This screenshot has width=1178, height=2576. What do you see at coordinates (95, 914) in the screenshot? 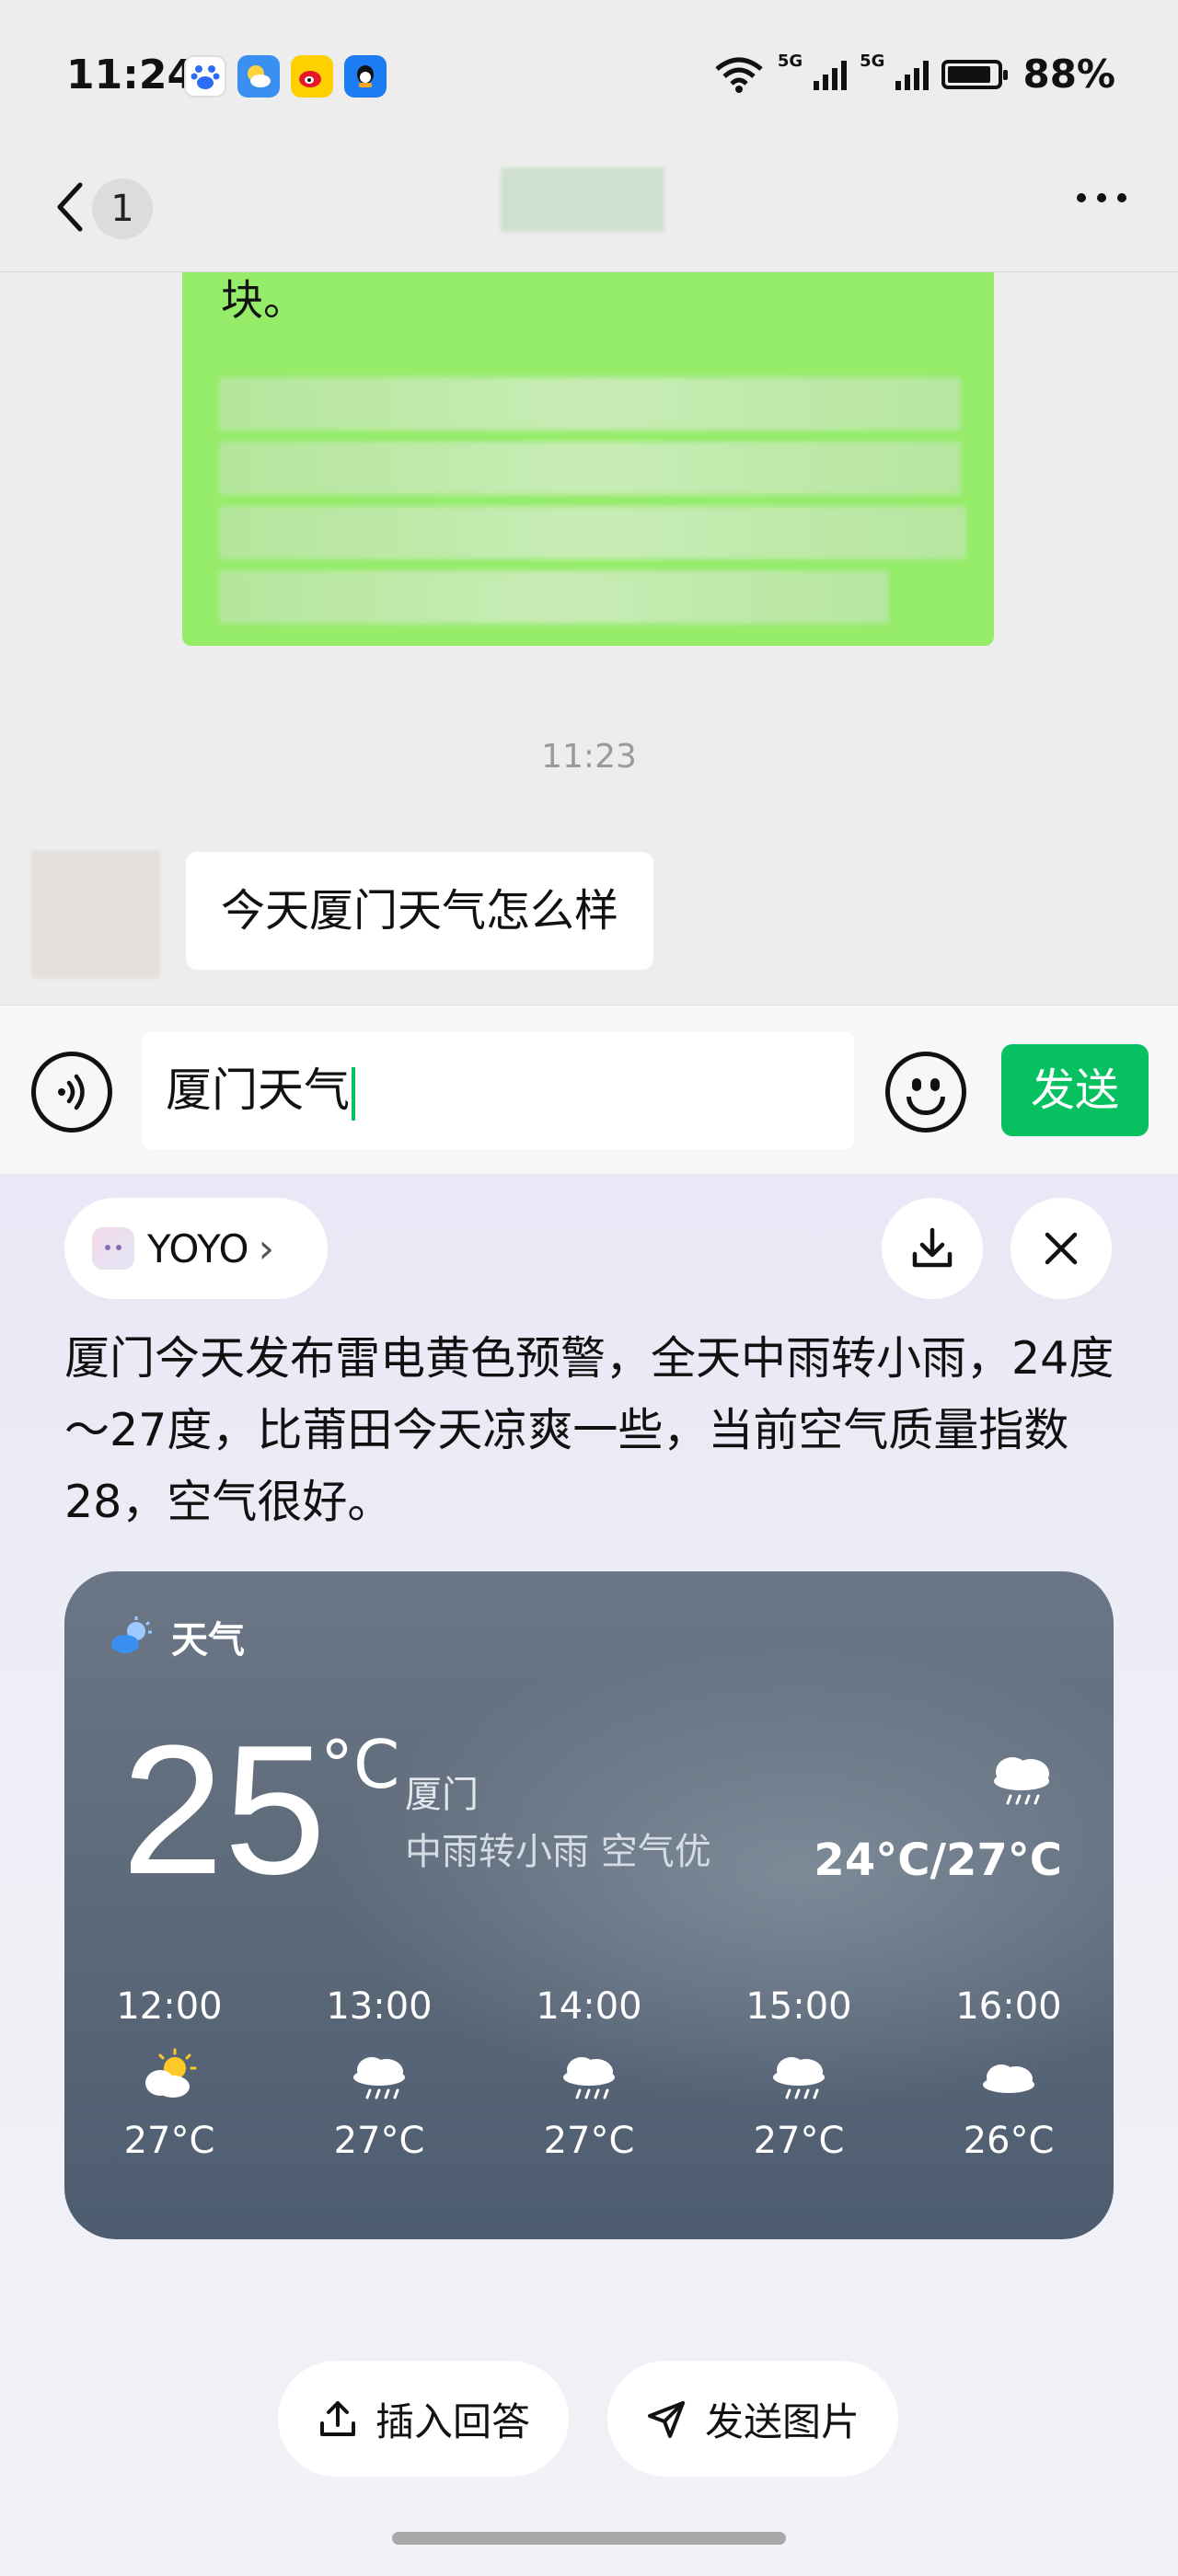
I see `avatar` at bounding box center [95, 914].